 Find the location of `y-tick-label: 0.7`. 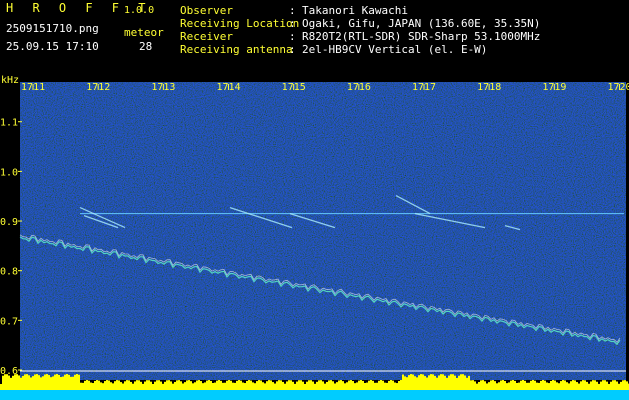

y-tick-label: 0.7 is located at coordinates (9, 321).